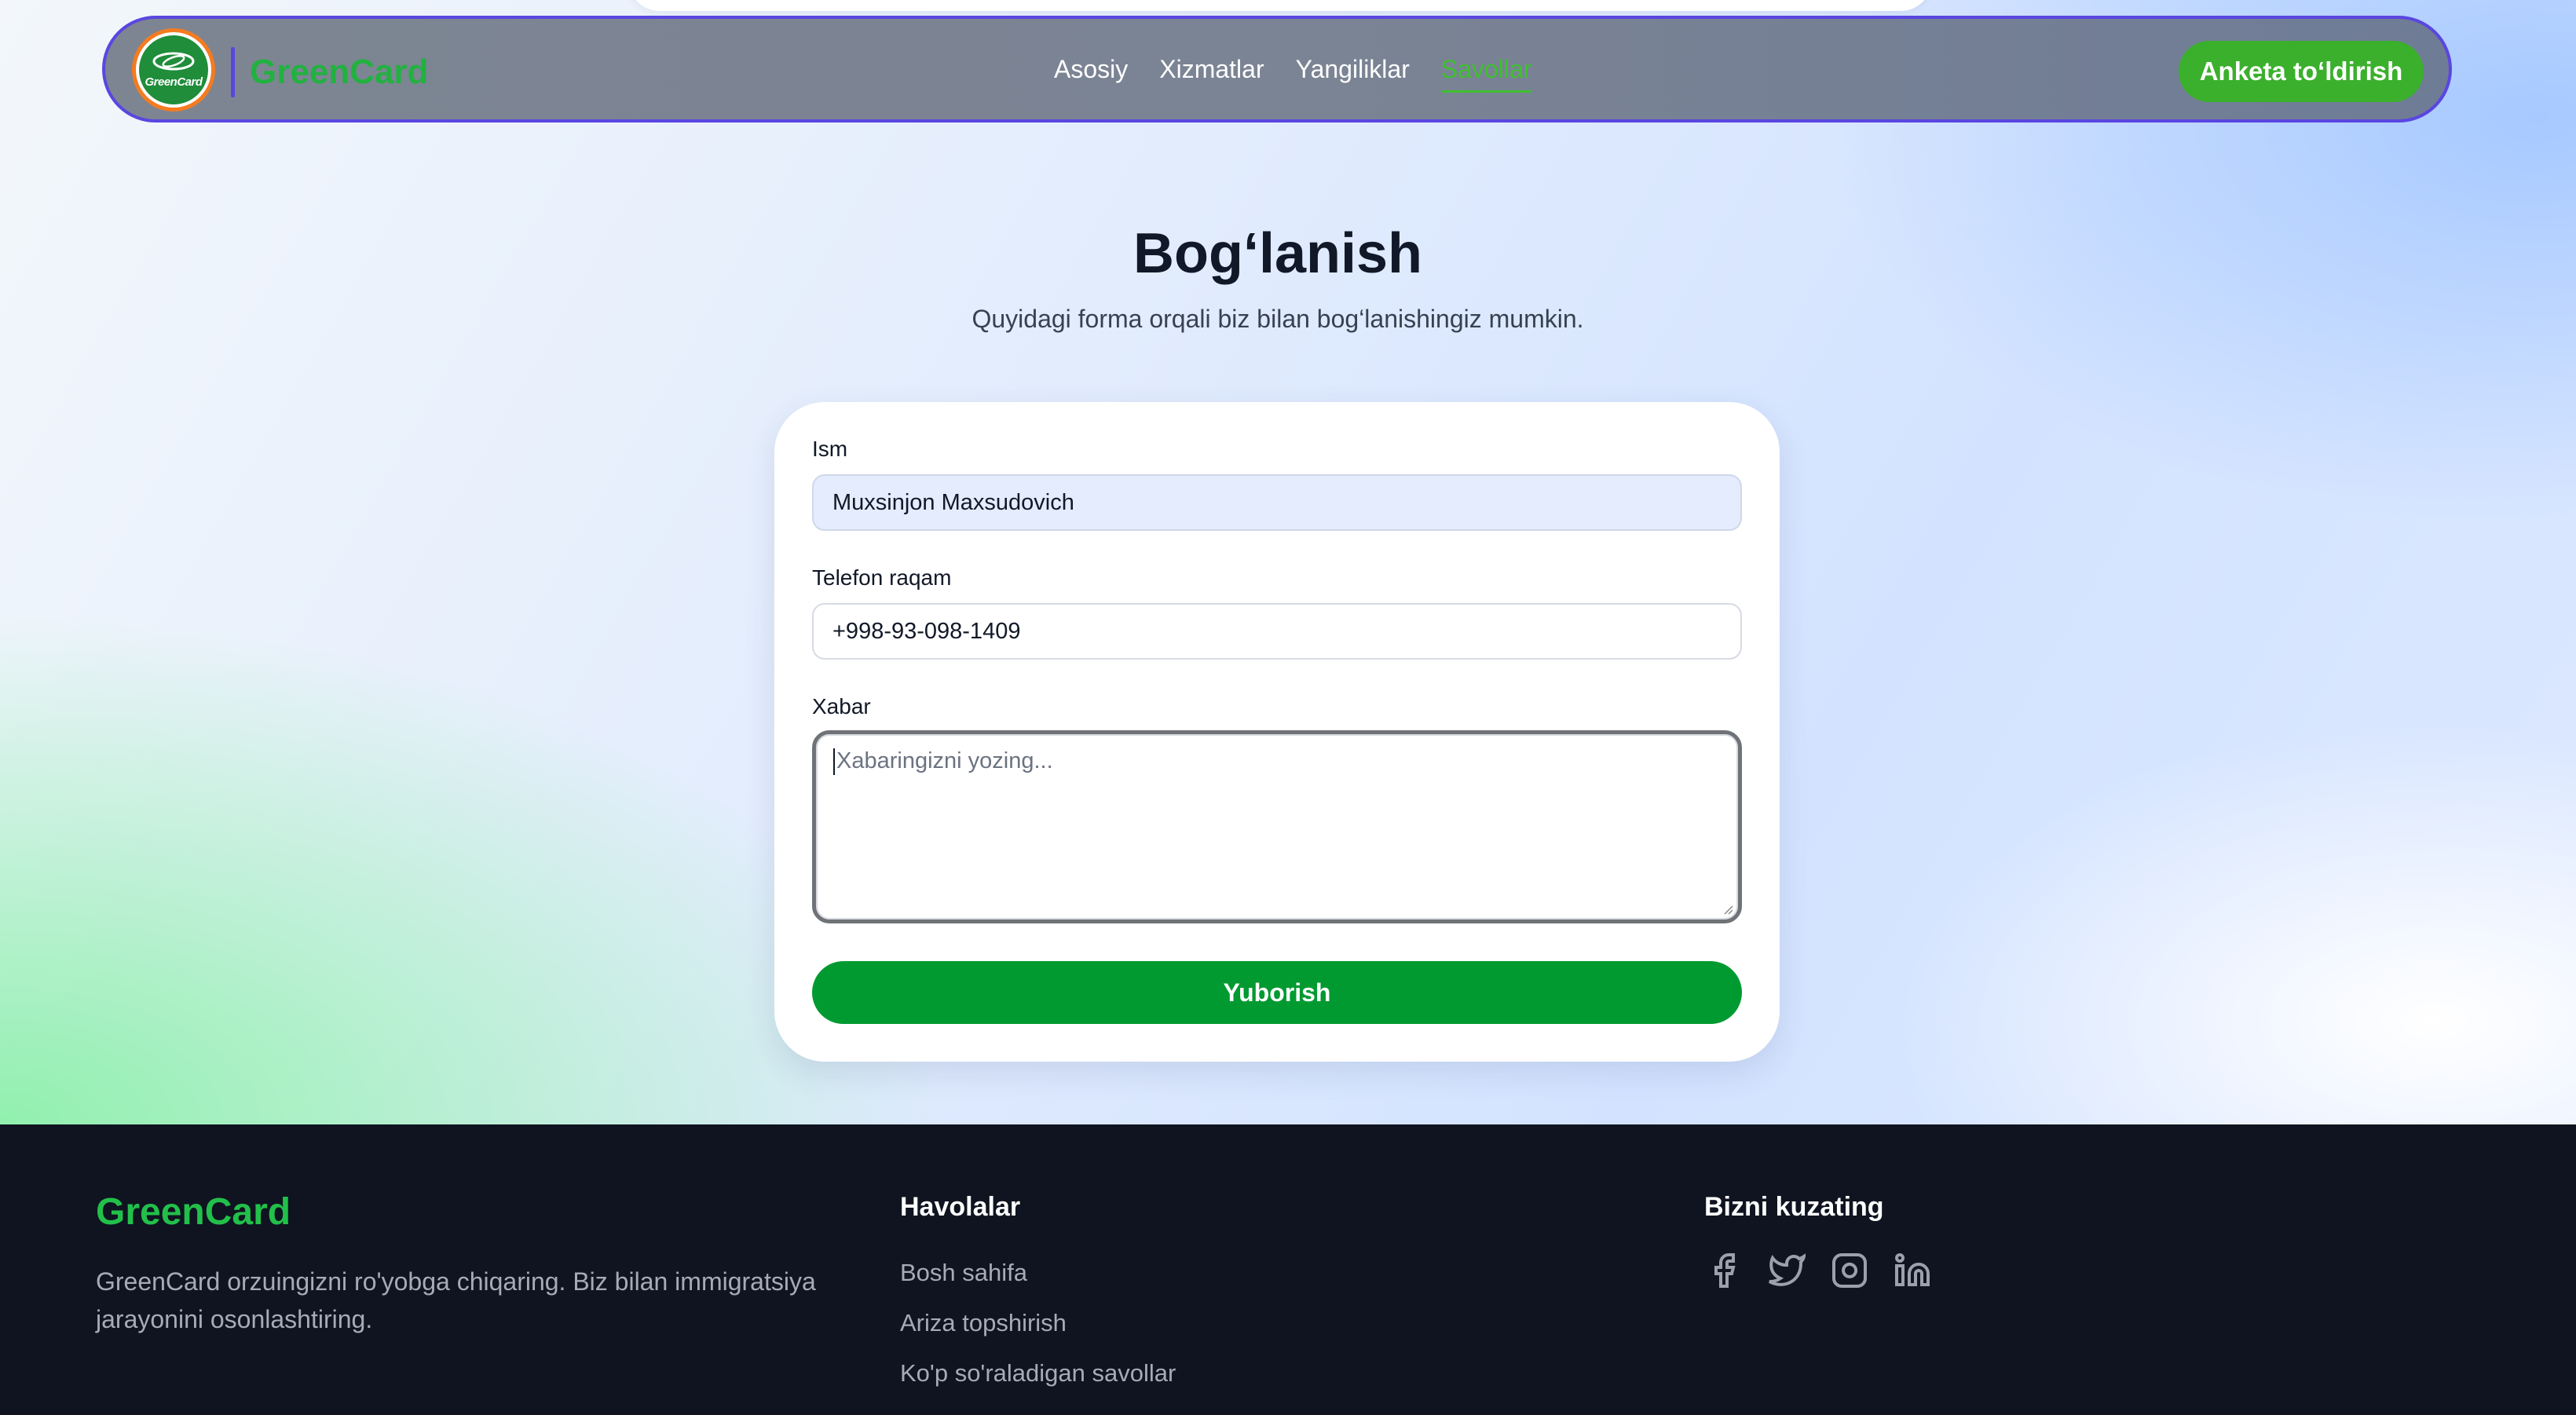 The height and width of the screenshot is (1415, 2576). What do you see at coordinates (926, 631) in the screenshot?
I see `phone-input-value: +998-93-098-1409` at bounding box center [926, 631].